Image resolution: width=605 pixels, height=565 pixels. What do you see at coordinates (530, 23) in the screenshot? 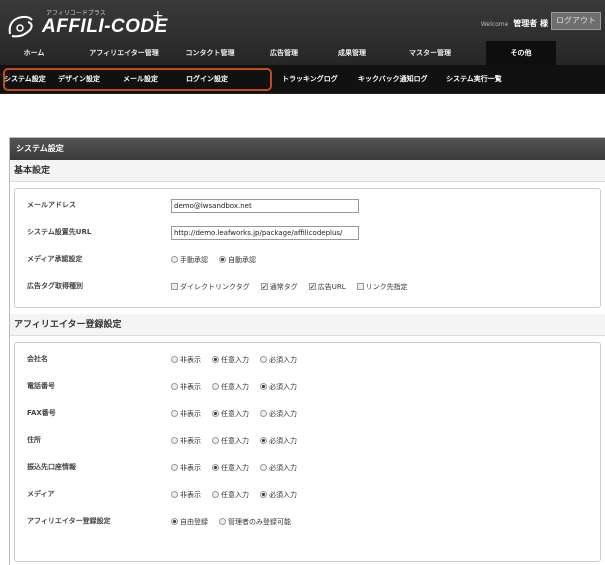
I see `user-name: 管理者 様` at bounding box center [530, 23].